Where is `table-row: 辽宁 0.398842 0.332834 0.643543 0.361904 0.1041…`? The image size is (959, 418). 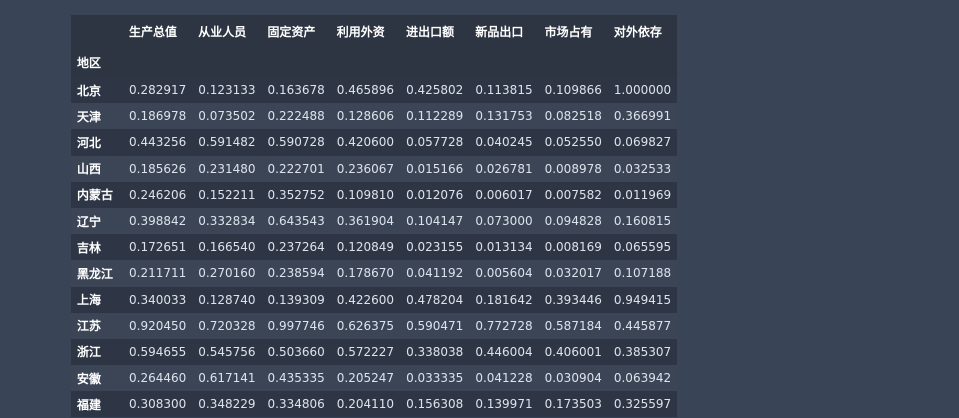
table-row: 辽宁 0.398842 0.332834 0.643543 0.361904 0.1041… is located at coordinates (374, 221).